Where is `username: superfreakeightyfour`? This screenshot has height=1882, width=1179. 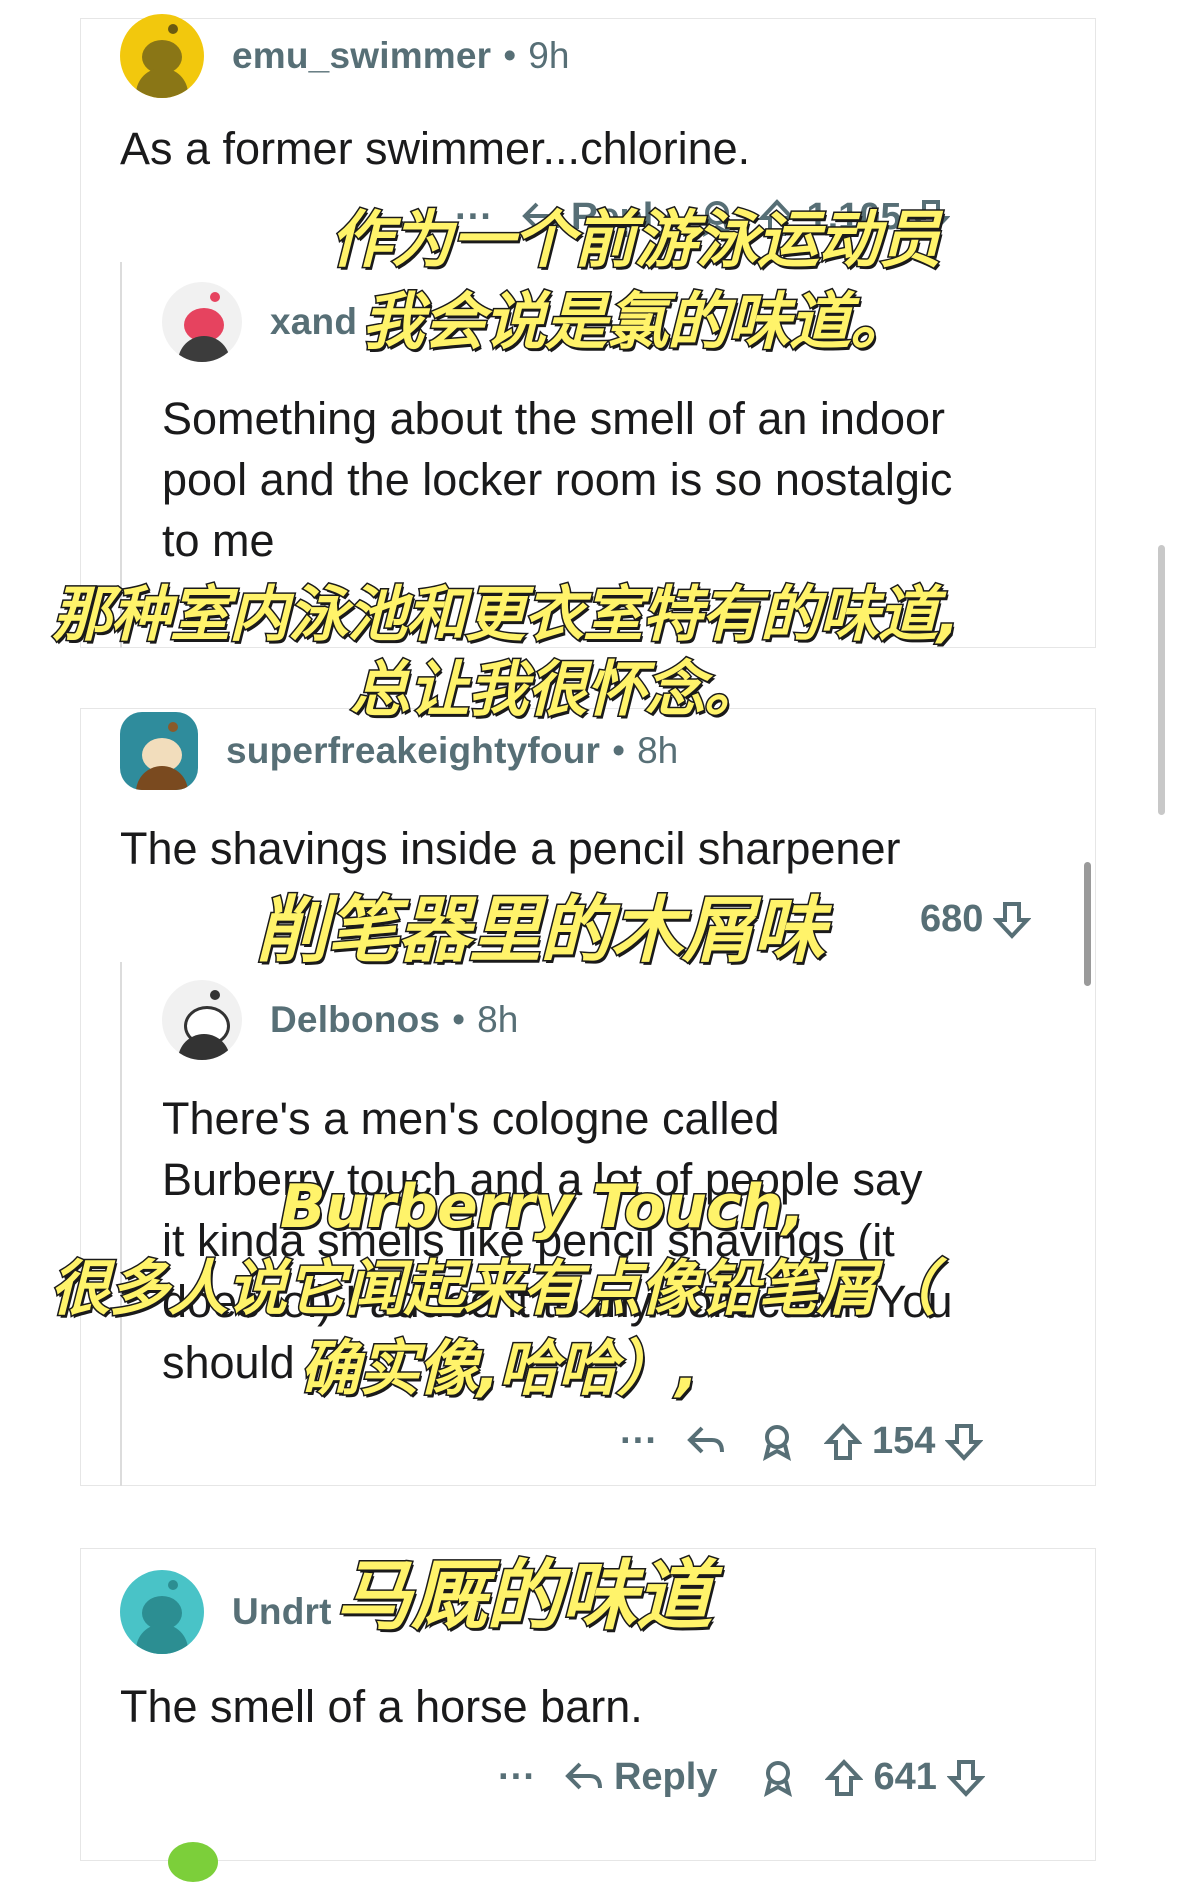 username: superfreakeightyfour is located at coordinates (413, 751).